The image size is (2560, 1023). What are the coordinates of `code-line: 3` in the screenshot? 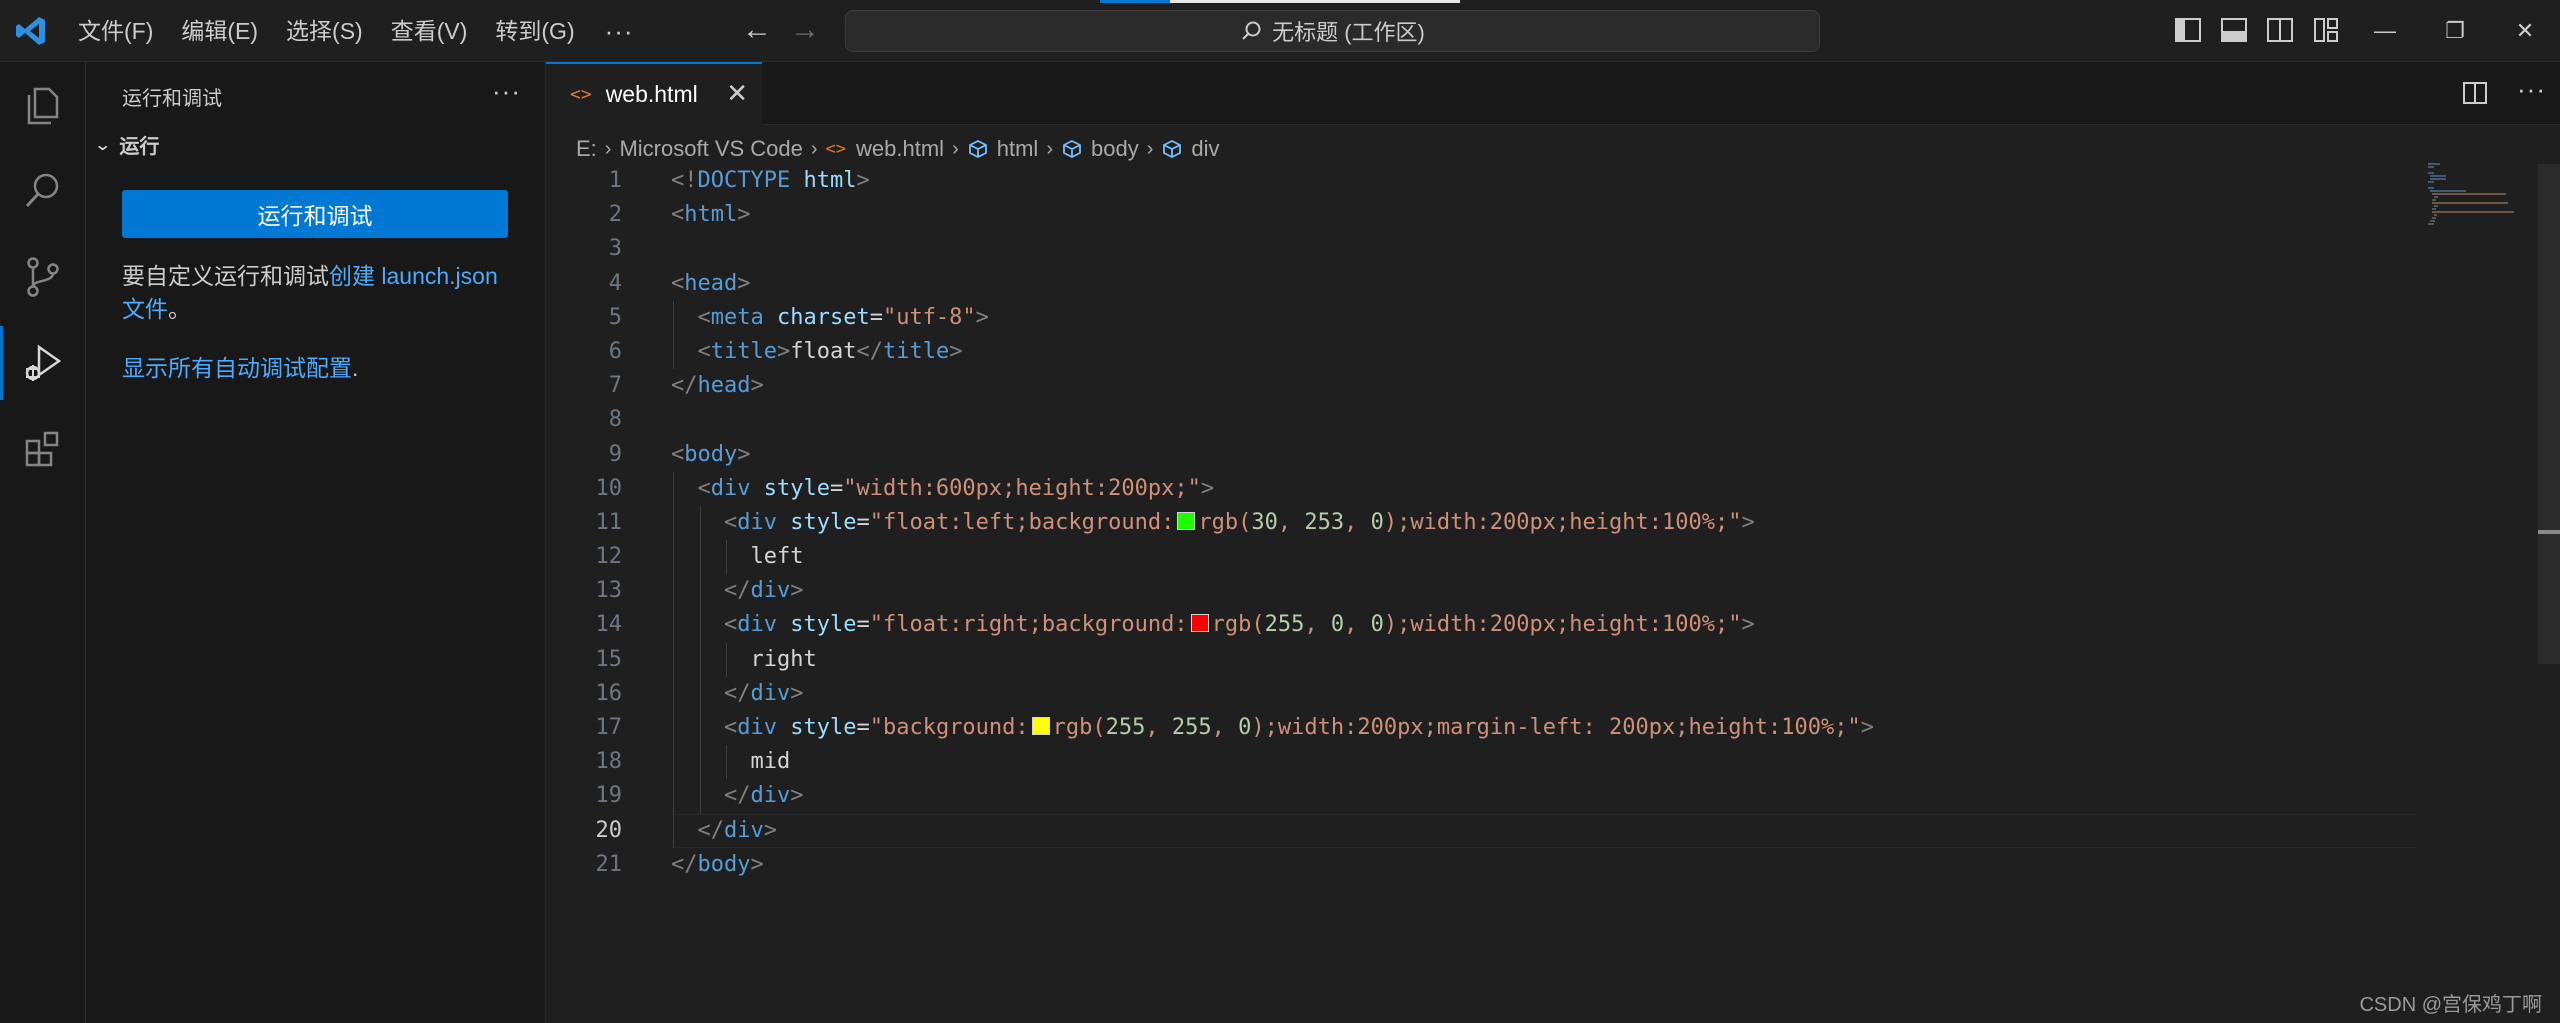 It's located at (1481, 249).